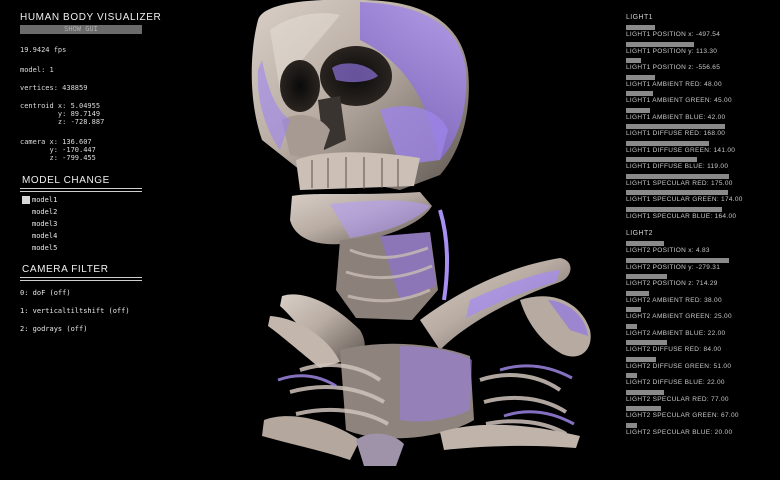 The height and width of the screenshot is (480, 780). Describe the element at coordinates (677, 399) in the screenshot. I see `slider-label: LIGHT2 SPECULAR RED: 77.00` at that location.